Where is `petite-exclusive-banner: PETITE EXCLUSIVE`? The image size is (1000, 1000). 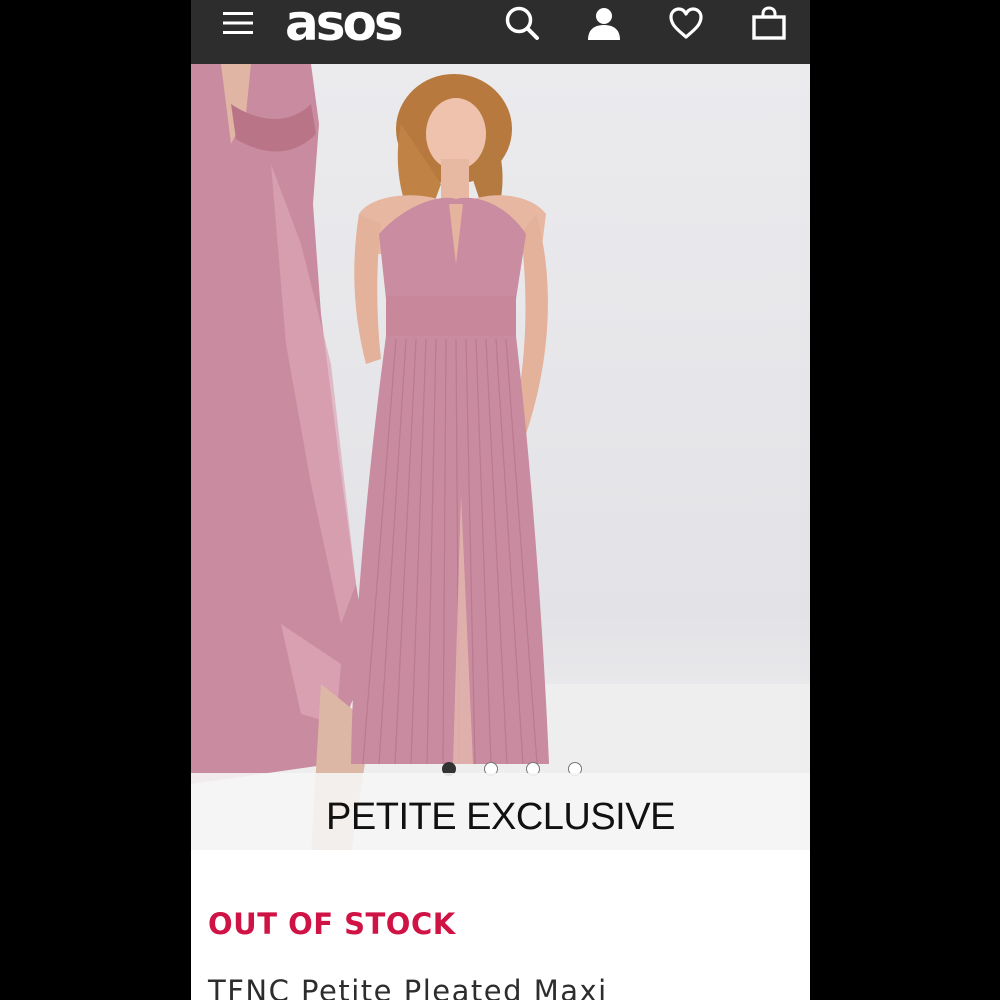
petite-exclusive-banner: PETITE EXCLUSIVE is located at coordinates (500, 811).